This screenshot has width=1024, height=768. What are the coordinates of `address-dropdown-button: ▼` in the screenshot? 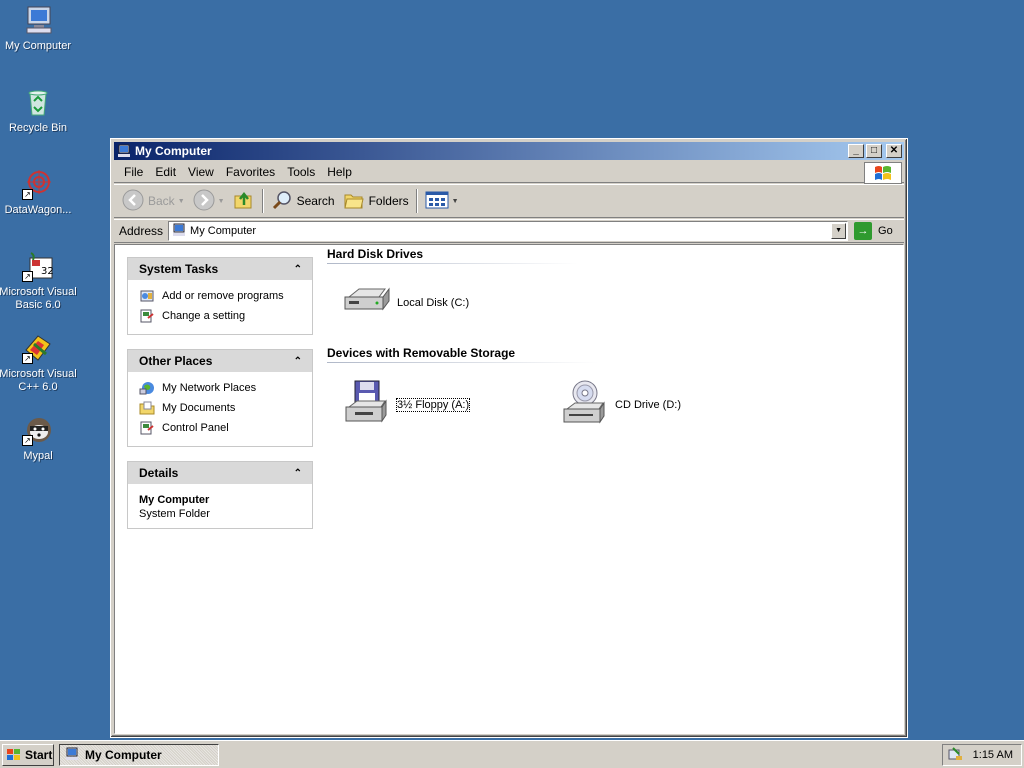 It's located at (839, 231).